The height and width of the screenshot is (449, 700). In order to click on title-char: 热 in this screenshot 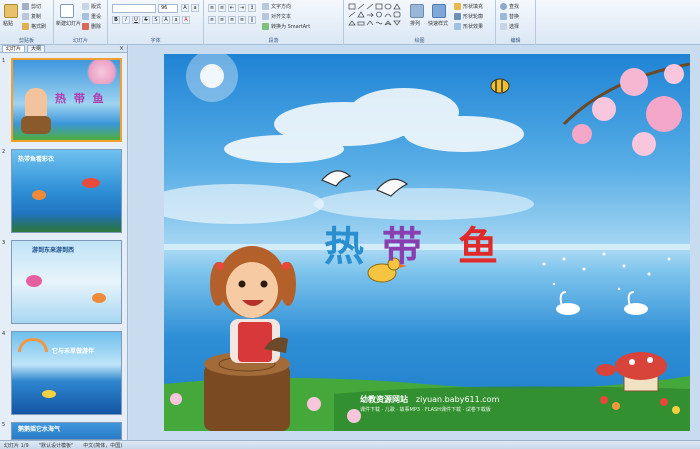, I will do `click(344, 247)`.